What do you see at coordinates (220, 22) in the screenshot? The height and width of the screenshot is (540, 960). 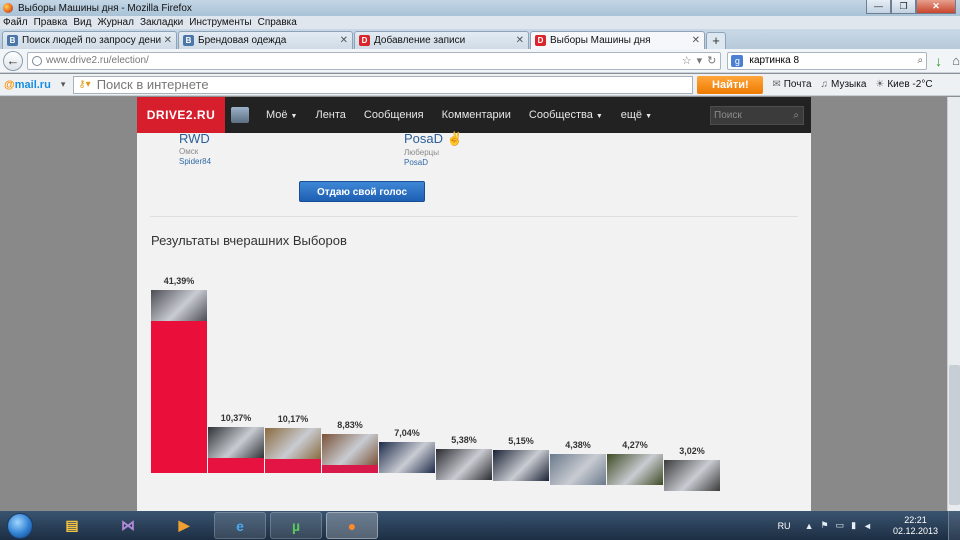 I see `menu-tools: Инструменты` at bounding box center [220, 22].